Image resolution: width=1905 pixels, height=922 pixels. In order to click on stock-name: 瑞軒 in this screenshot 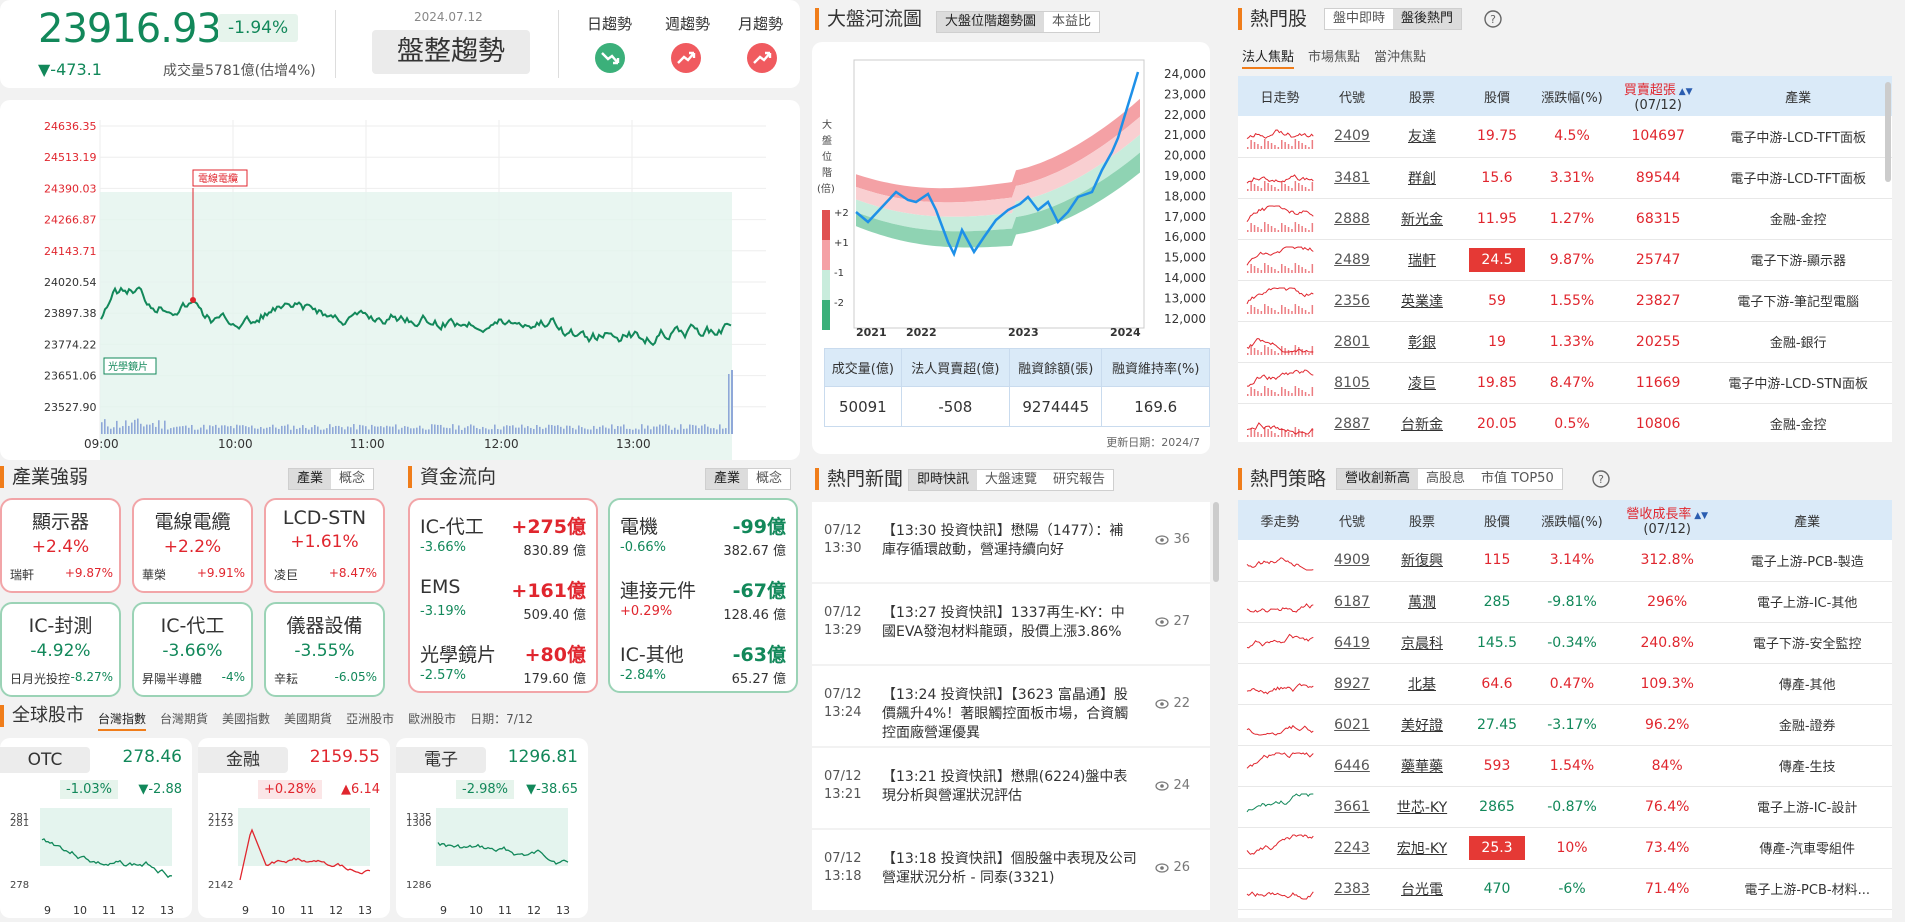, I will do `click(1422, 260)`.